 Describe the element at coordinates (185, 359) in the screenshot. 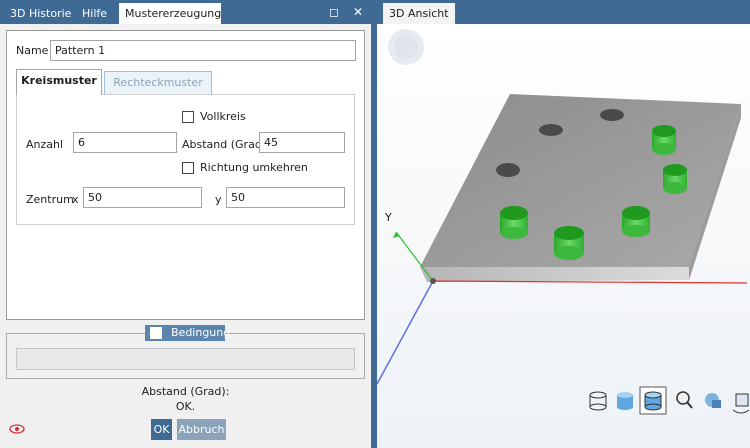

I see `bedingung-input` at that location.